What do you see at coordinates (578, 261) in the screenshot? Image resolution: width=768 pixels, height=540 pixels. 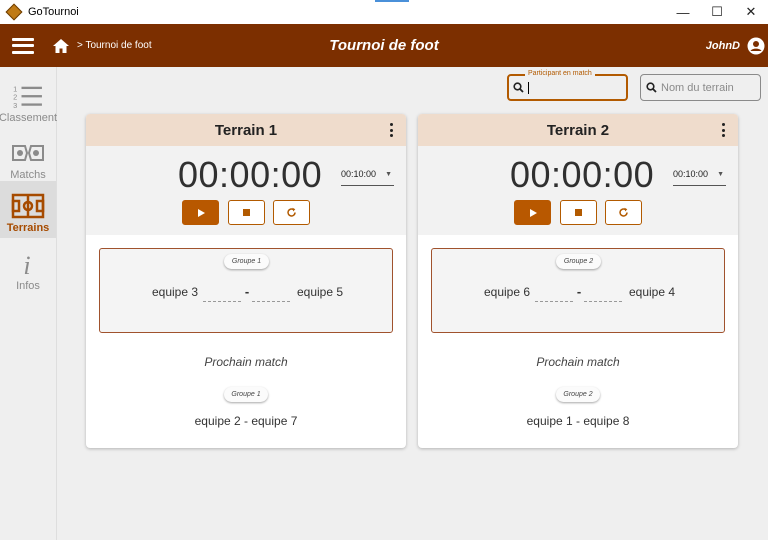 I see `group-chip: Groupe 2` at bounding box center [578, 261].